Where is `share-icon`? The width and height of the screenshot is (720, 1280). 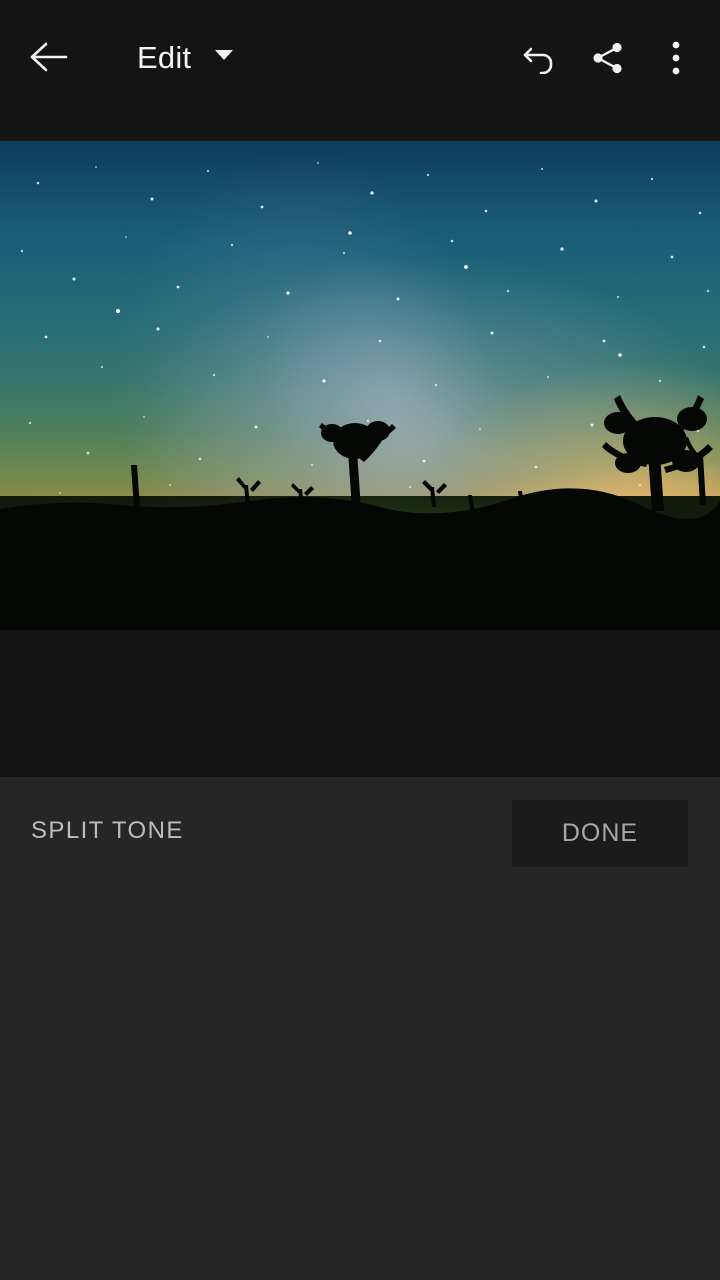 share-icon is located at coordinates (607, 58).